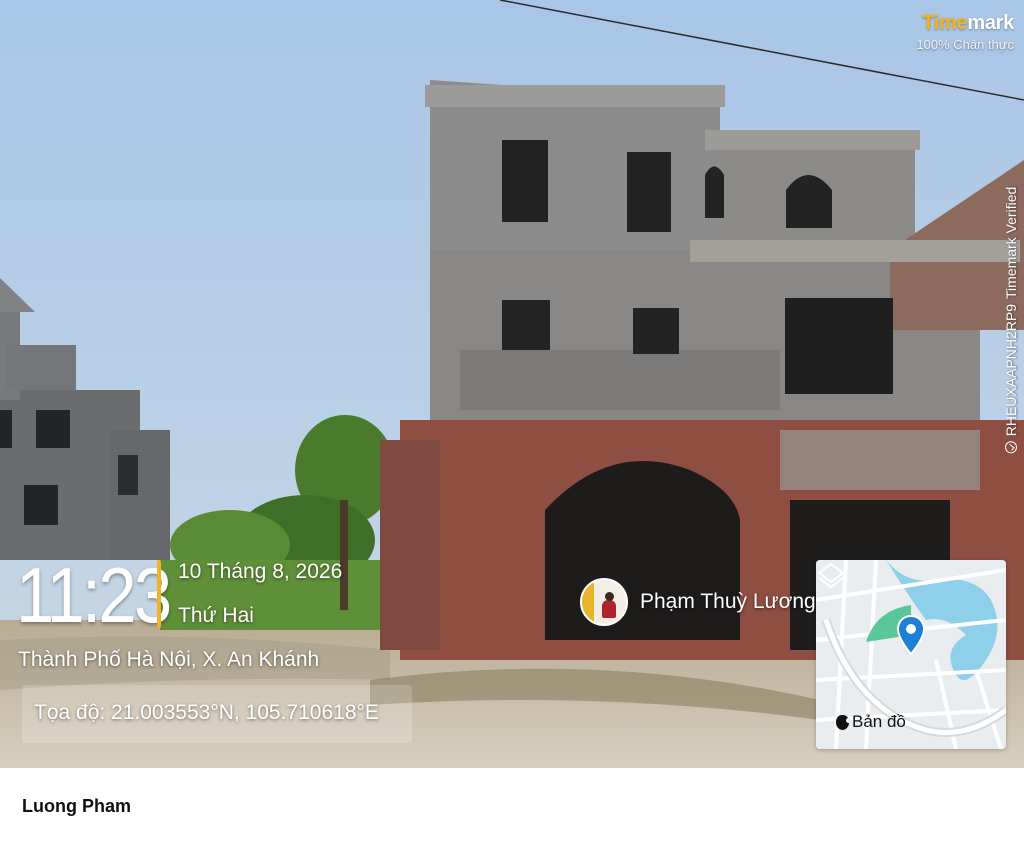 The width and height of the screenshot is (1024, 853). Describe the element at coordinates (260, 571) in the screenshot. I see `date-display: 10 Tháng 8, 2026` at that location.